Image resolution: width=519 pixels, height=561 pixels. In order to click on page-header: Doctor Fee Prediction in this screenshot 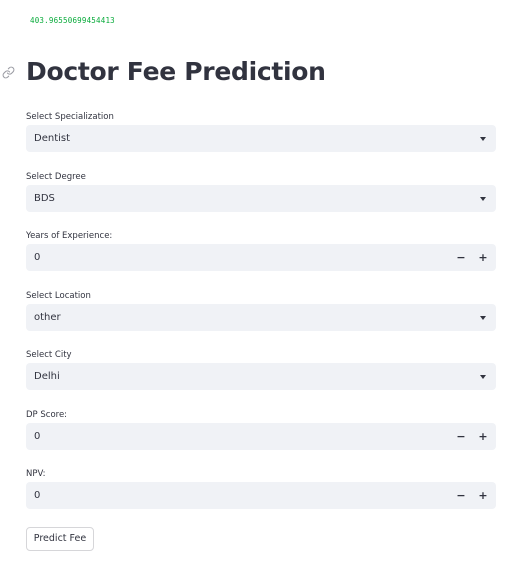, I will do `click(259, 72)`.